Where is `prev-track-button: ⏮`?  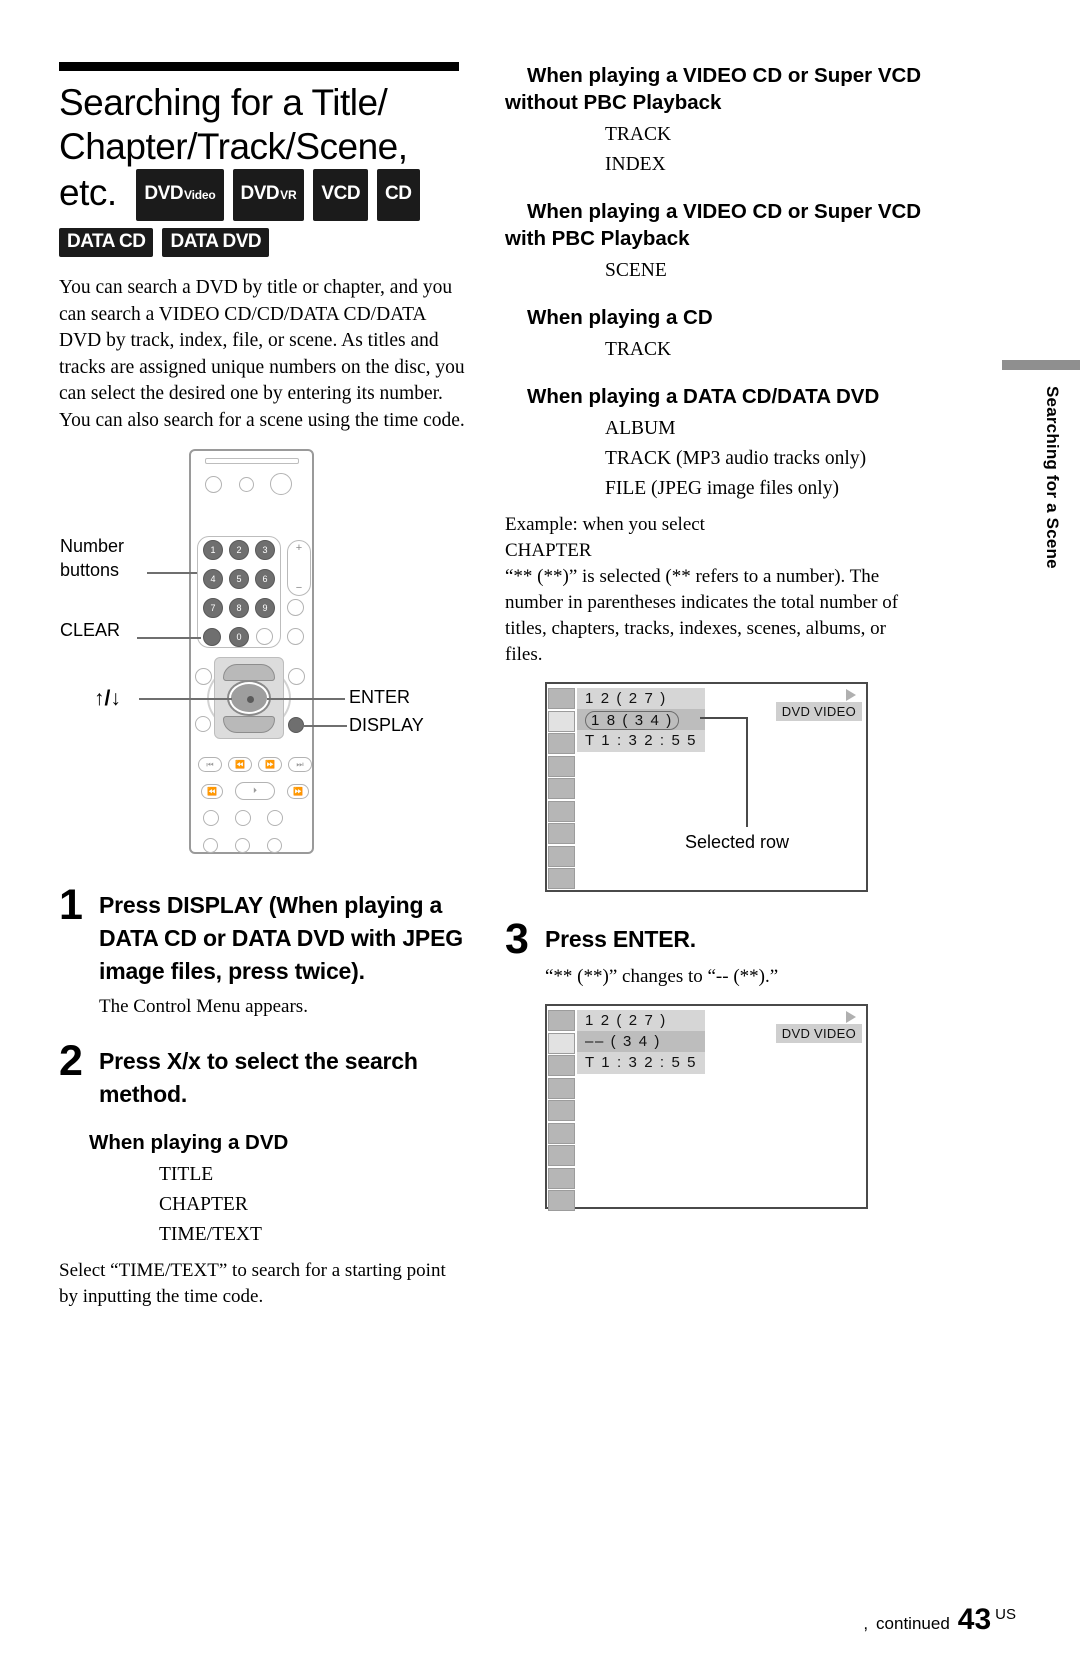 prev-track-button: ⏮ is located at coordinates (210, 764).